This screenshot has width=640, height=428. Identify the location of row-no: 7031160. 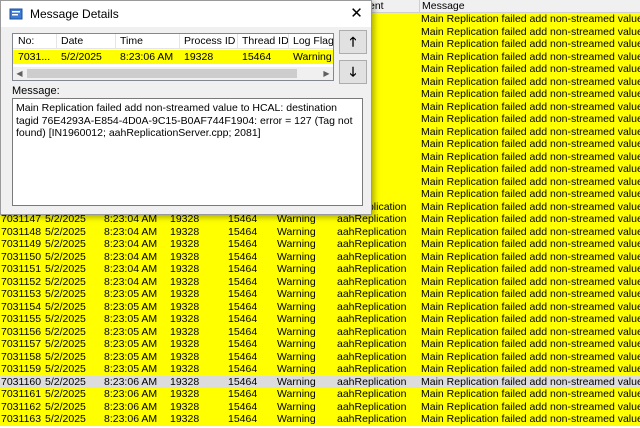
(21, 381).